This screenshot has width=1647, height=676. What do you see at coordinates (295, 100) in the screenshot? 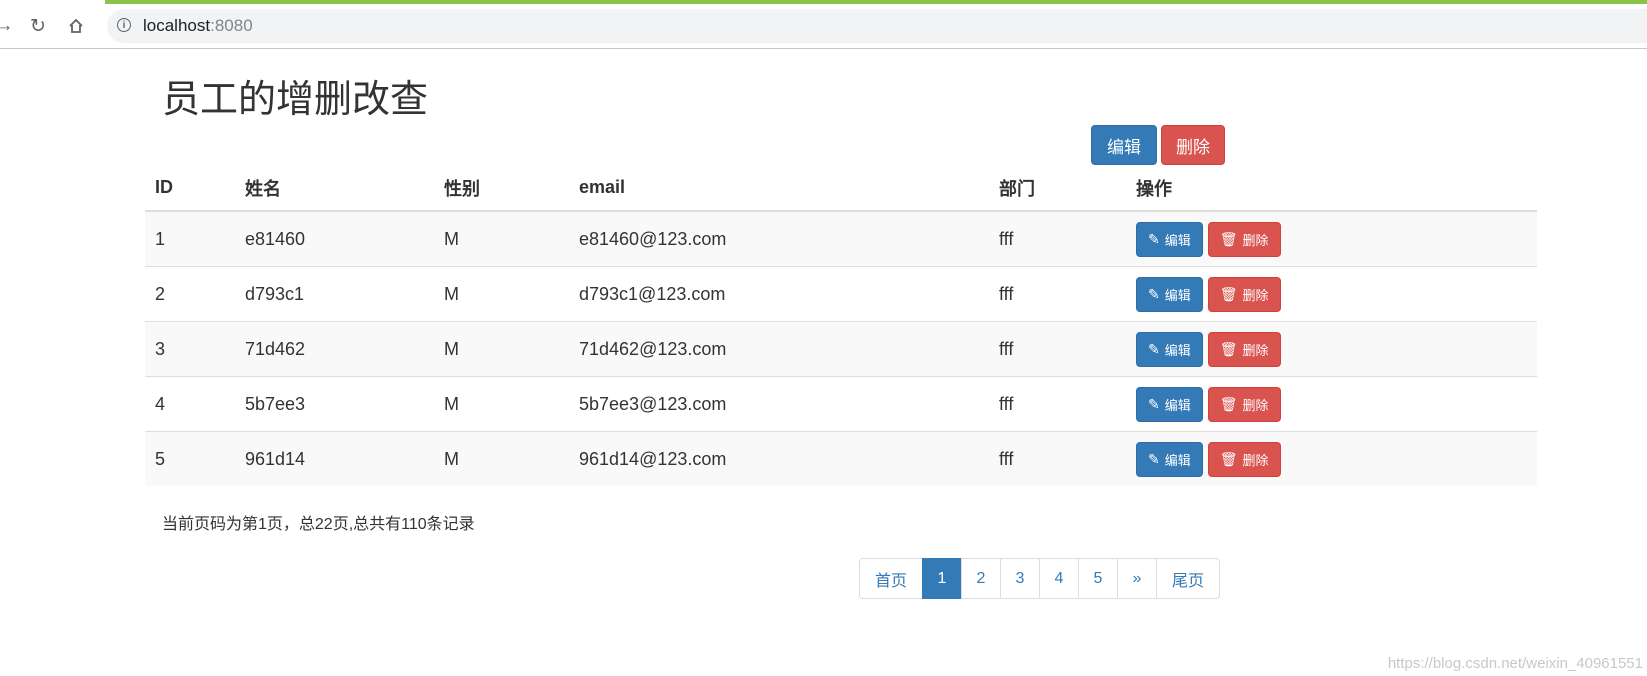
I see `page-title: 员工的增删改查` at bounding box center [295, 100].